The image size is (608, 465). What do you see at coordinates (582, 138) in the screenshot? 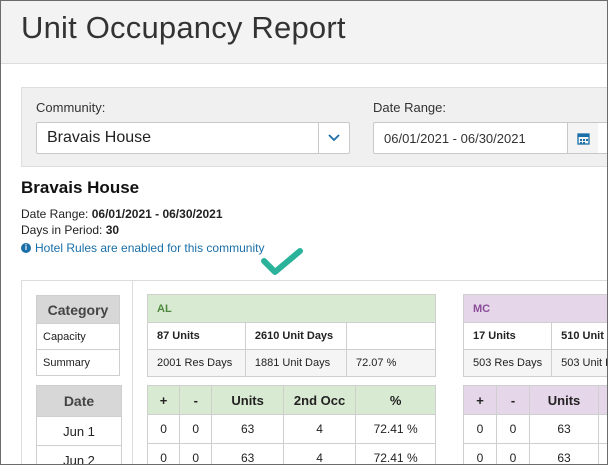
I see `calendar-icon` at bounding box center [582, 138].